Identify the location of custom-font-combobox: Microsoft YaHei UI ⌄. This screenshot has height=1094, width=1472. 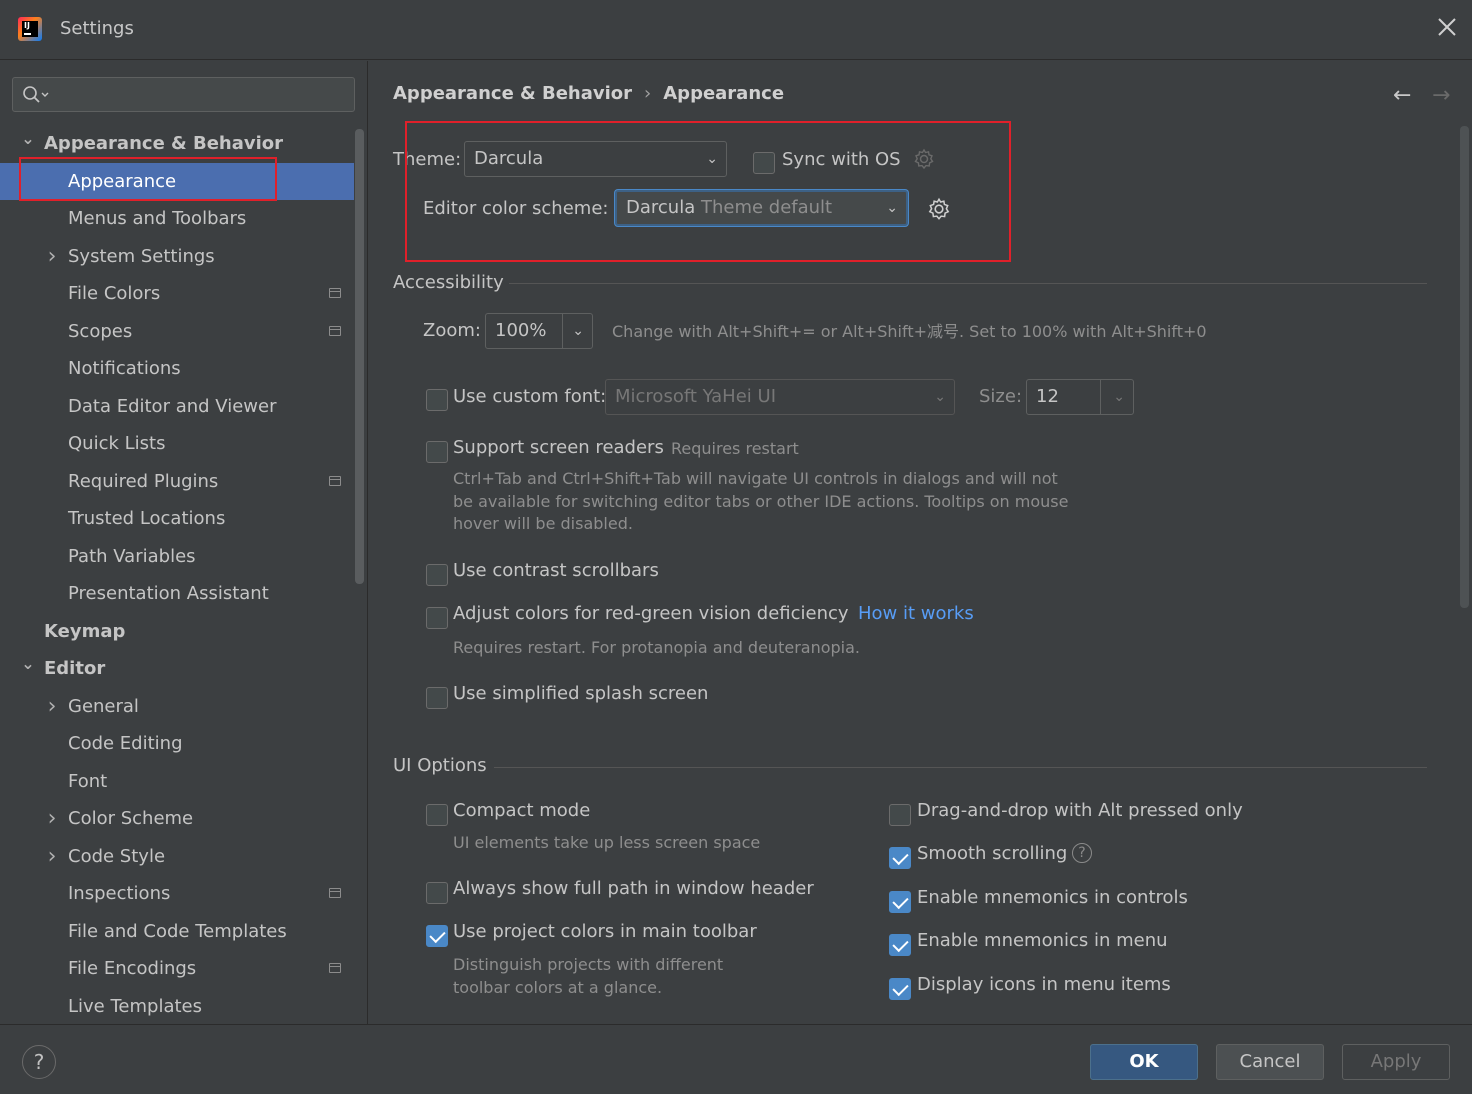
(780, 397).